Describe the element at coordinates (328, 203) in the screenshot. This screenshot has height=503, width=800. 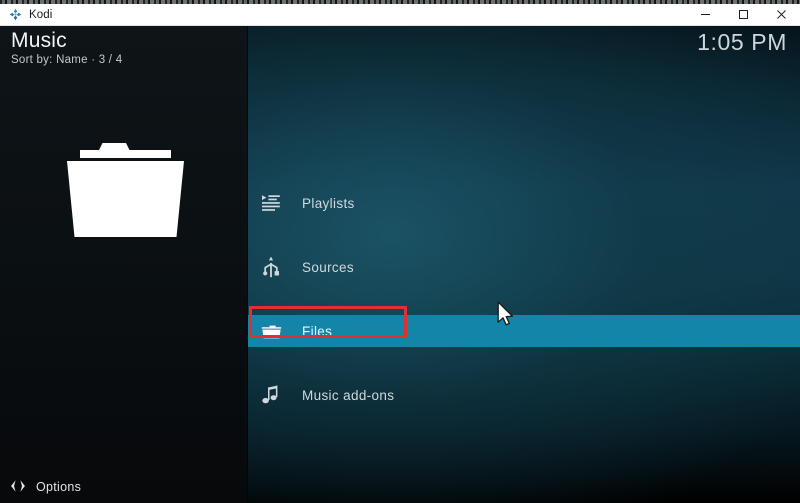
I see `menu-item-label: Playlists` at that location.